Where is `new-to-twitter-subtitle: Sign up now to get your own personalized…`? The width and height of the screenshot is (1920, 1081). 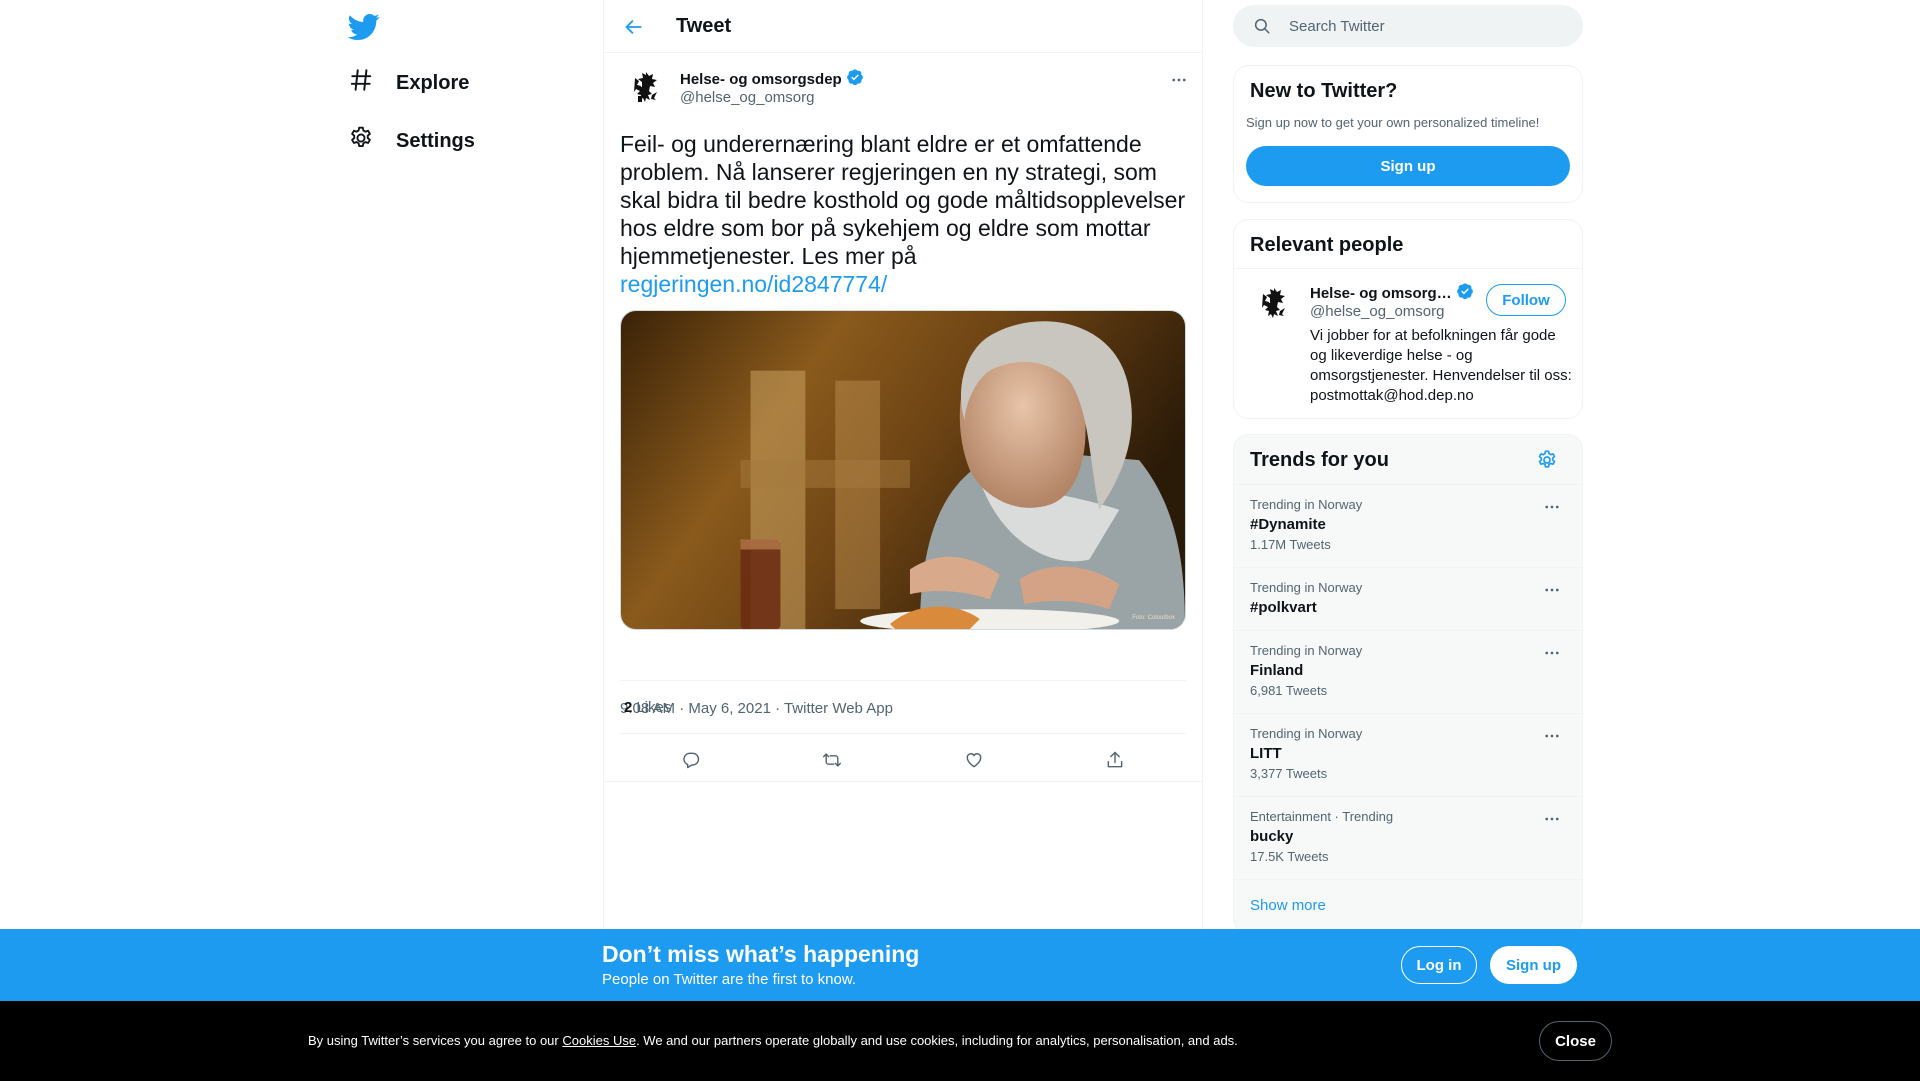 new-to-twitter-subtitle: Sign up now to get your own personalized… is located at coordinates (1393, 122).